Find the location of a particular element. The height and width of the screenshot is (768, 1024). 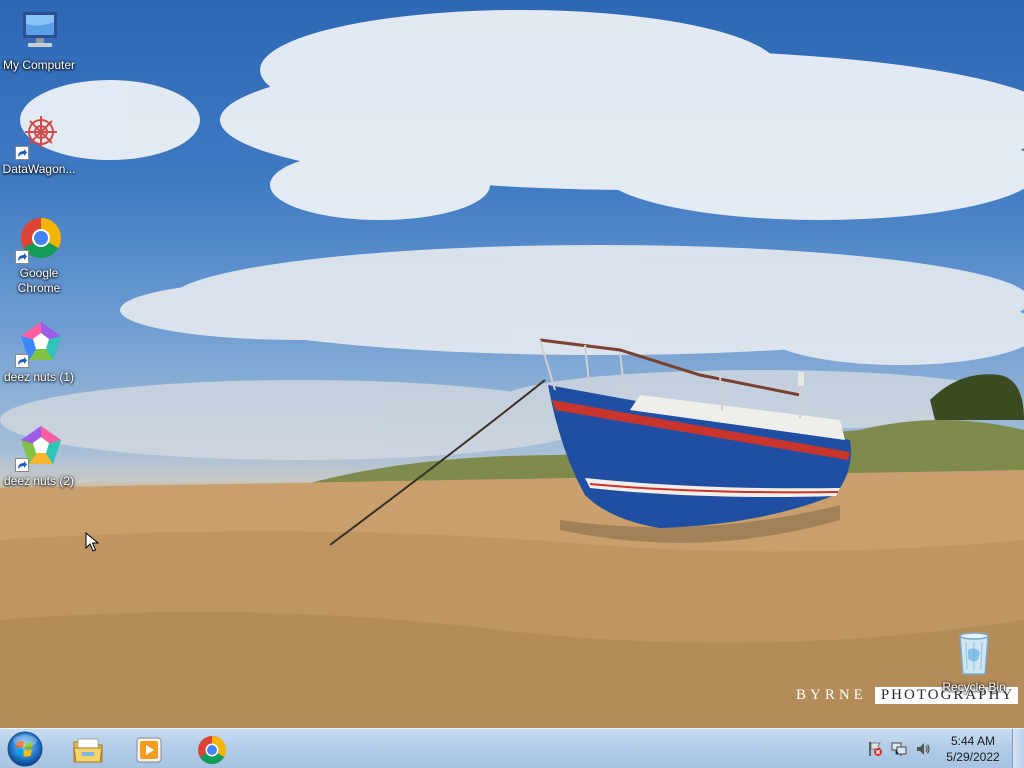

desktop-icon-label: Recycle Bin is located at coordinates (974, 687).